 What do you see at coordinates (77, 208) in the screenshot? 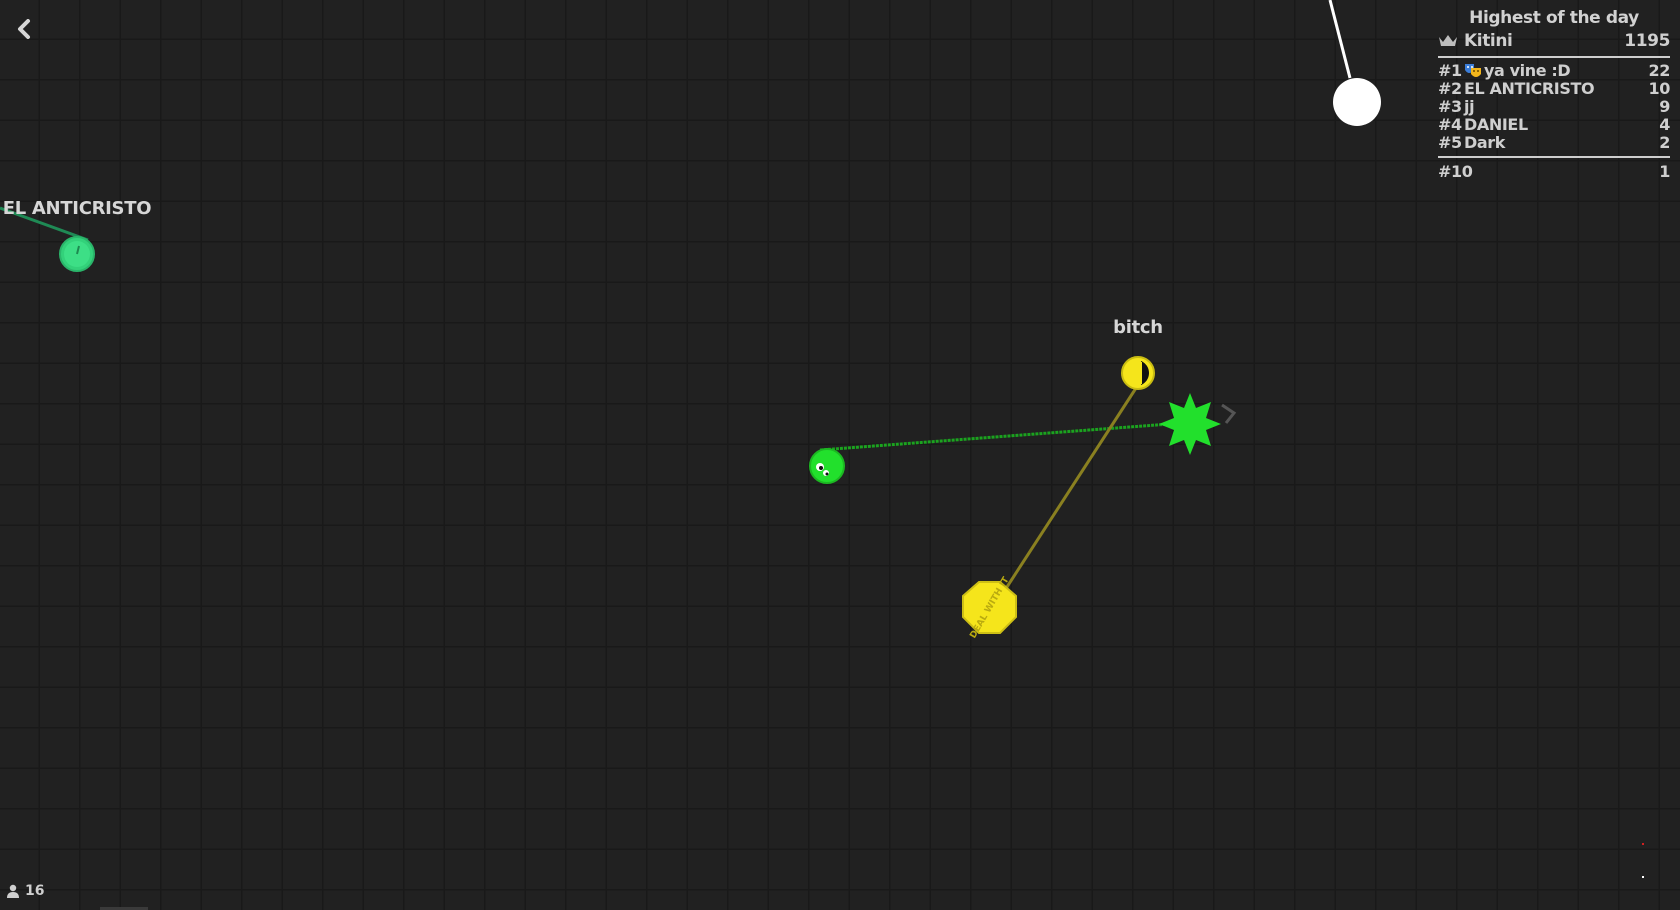
I see `player-label-el-anticristo: EL ANTICRISTO` at bounding box center [77, 208].